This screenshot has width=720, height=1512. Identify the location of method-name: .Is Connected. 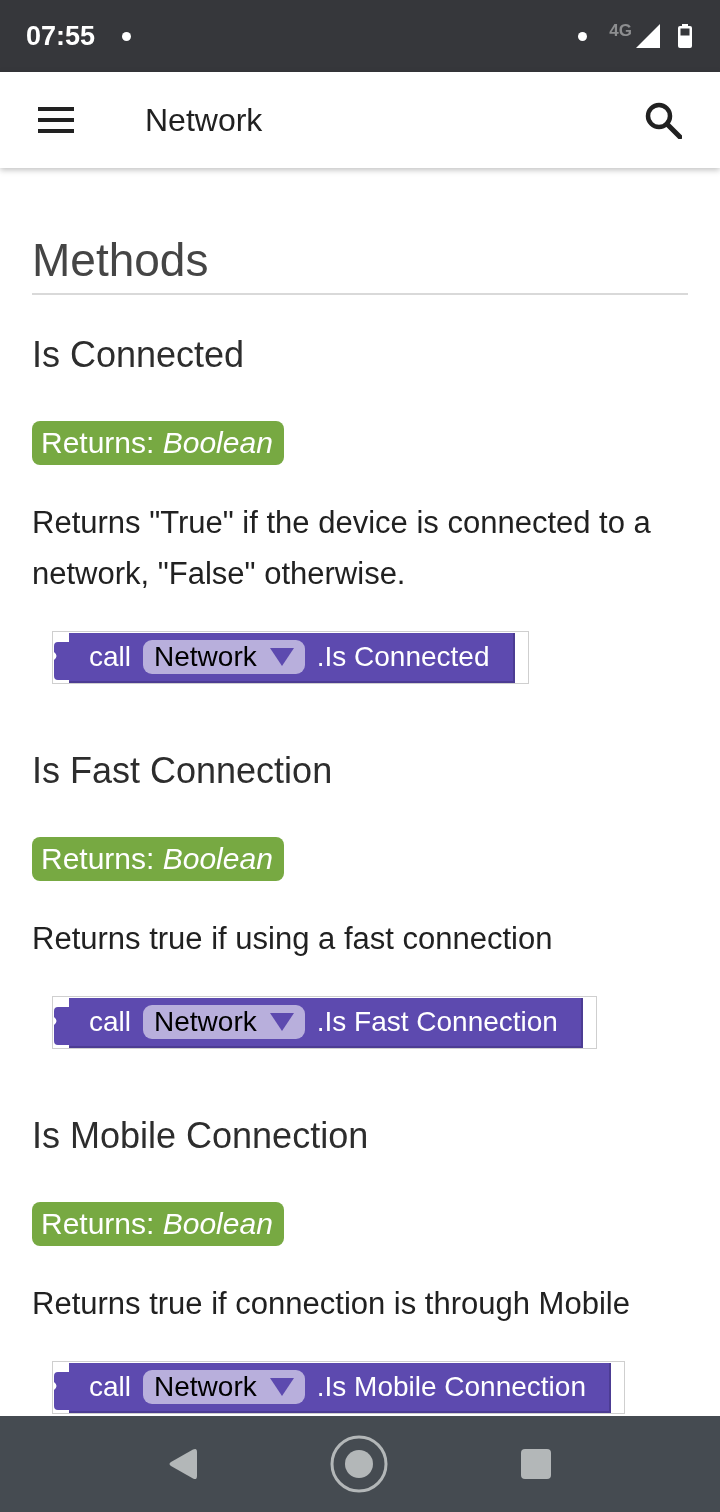
(403, 657).